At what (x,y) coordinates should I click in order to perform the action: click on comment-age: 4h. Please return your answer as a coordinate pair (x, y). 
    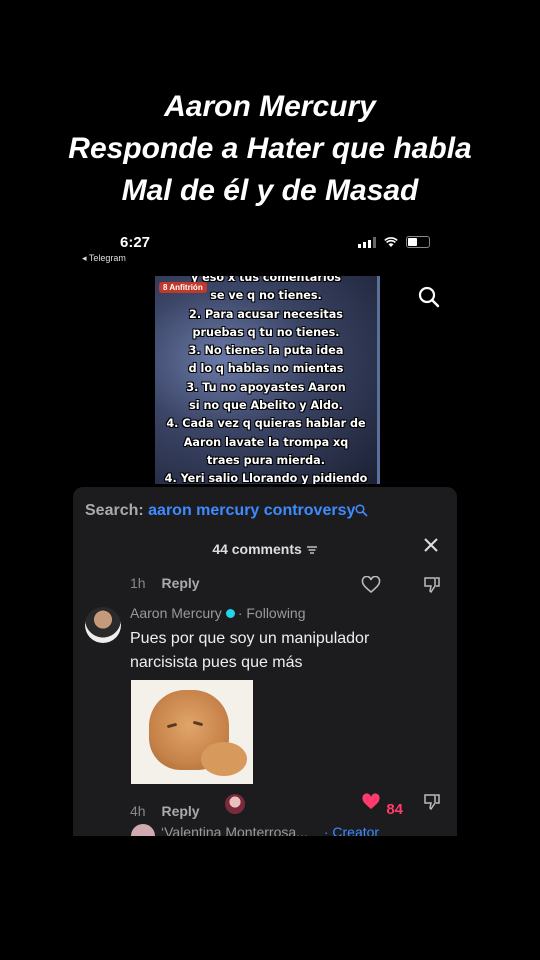
    Looking at the image, I should click on (138, 811).